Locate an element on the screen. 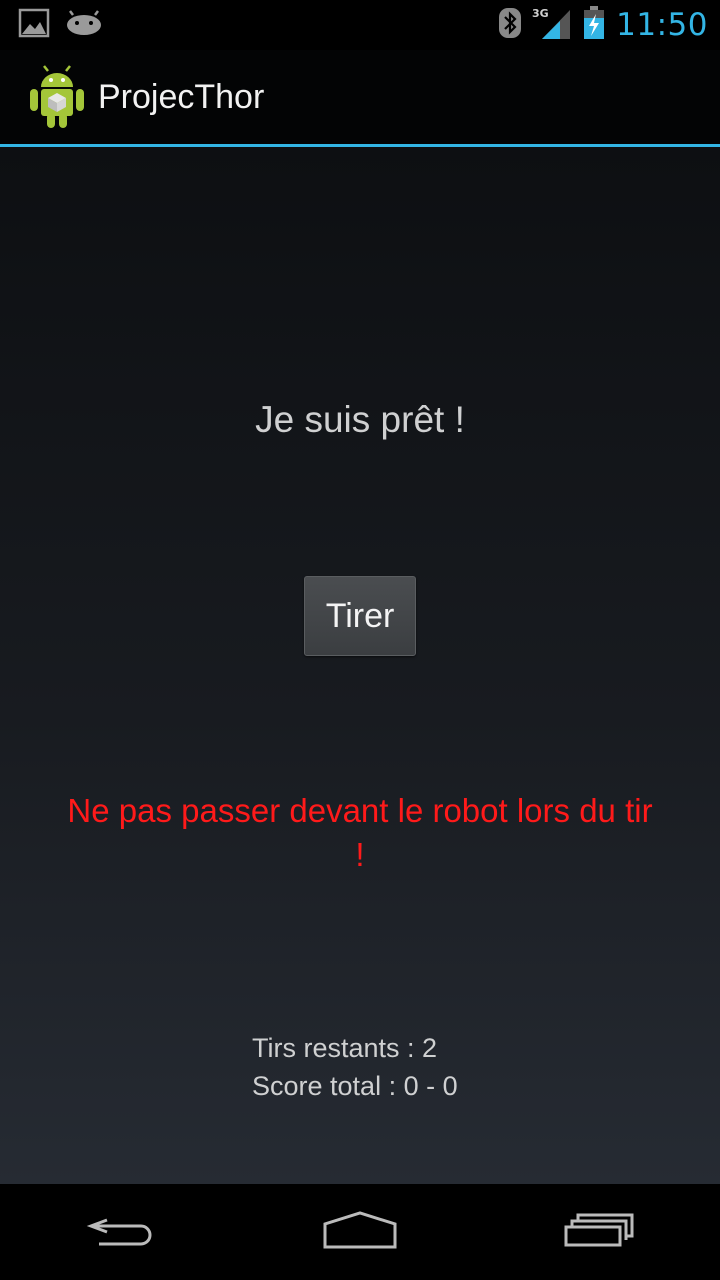 The height and width of the screenshot is (1280, 720). svg-text: 3G is located at coordinates (540, 13).